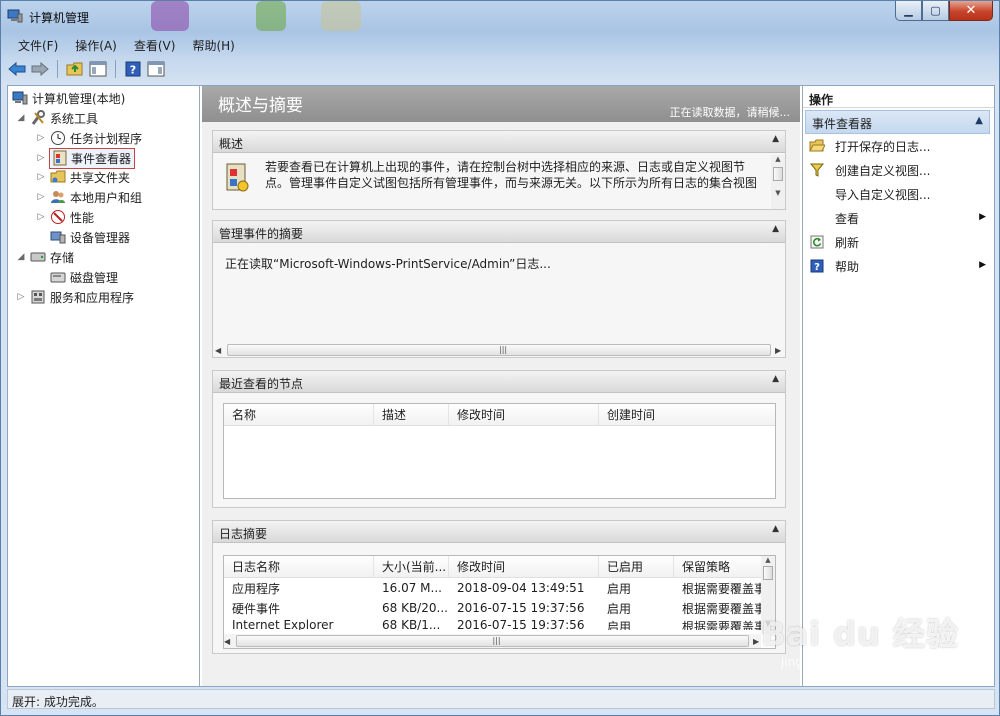  What do you see at coordinates (154, 44) in the screenshot?
I see `menu-view: 查看(V)` at bounding box center [154, 44].